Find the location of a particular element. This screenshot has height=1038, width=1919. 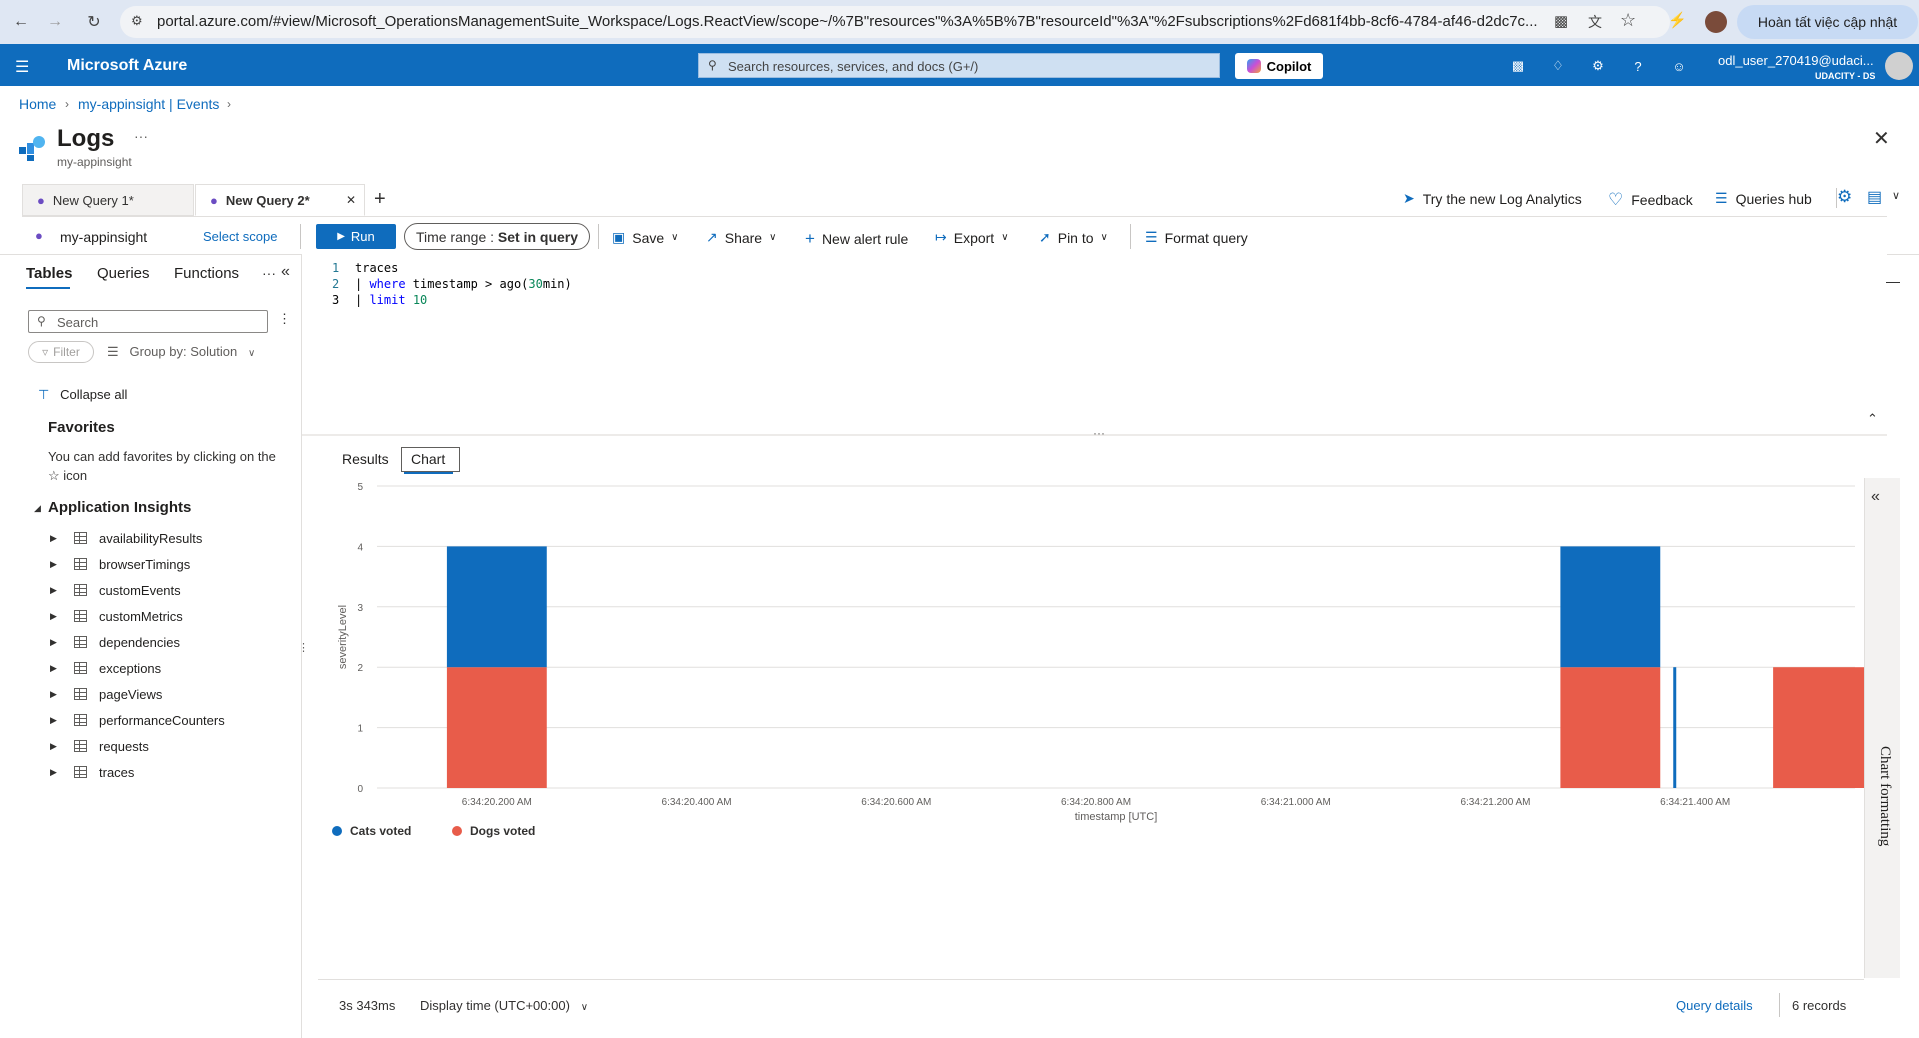

filter-label: Filter is located at coordinates (66, 352).